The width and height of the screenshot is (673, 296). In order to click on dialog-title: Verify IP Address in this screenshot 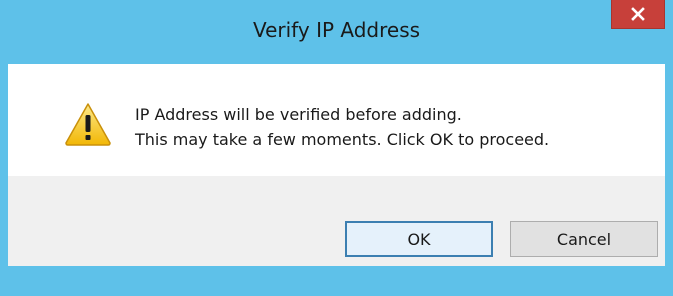, I will do `click(336, 30)`.